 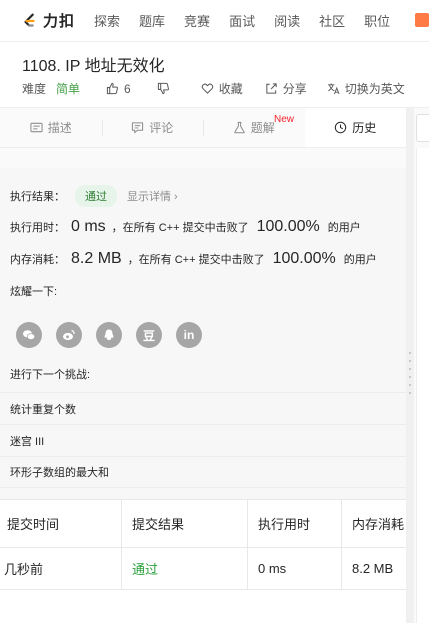 What do you see at coordinates (161, 128) in the screenshot?
I see `tab-comments-label: 评论` at bounding box center [161, 128].